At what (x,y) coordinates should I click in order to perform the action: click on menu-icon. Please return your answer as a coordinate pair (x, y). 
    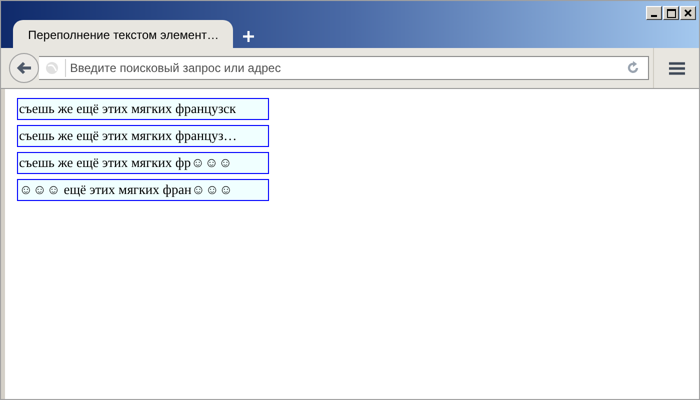
    Looking at the image, I should click on (676, 68).